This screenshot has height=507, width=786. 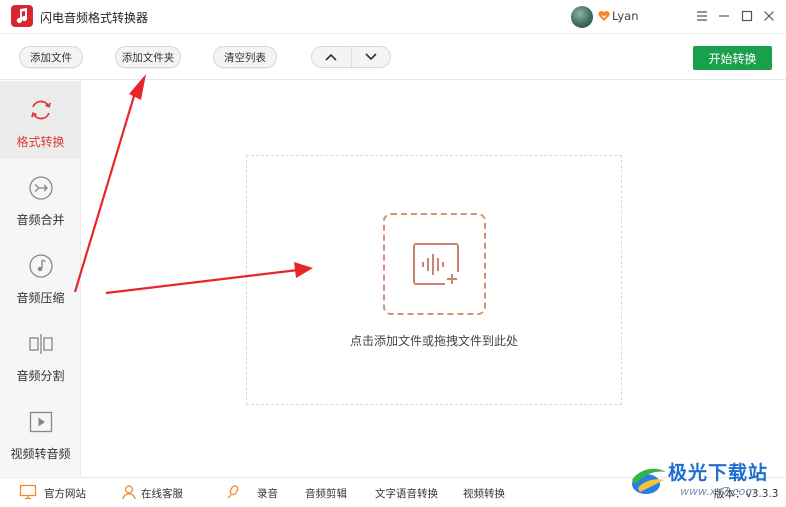 I want to click on menu-button, so click(x=702, y=16).